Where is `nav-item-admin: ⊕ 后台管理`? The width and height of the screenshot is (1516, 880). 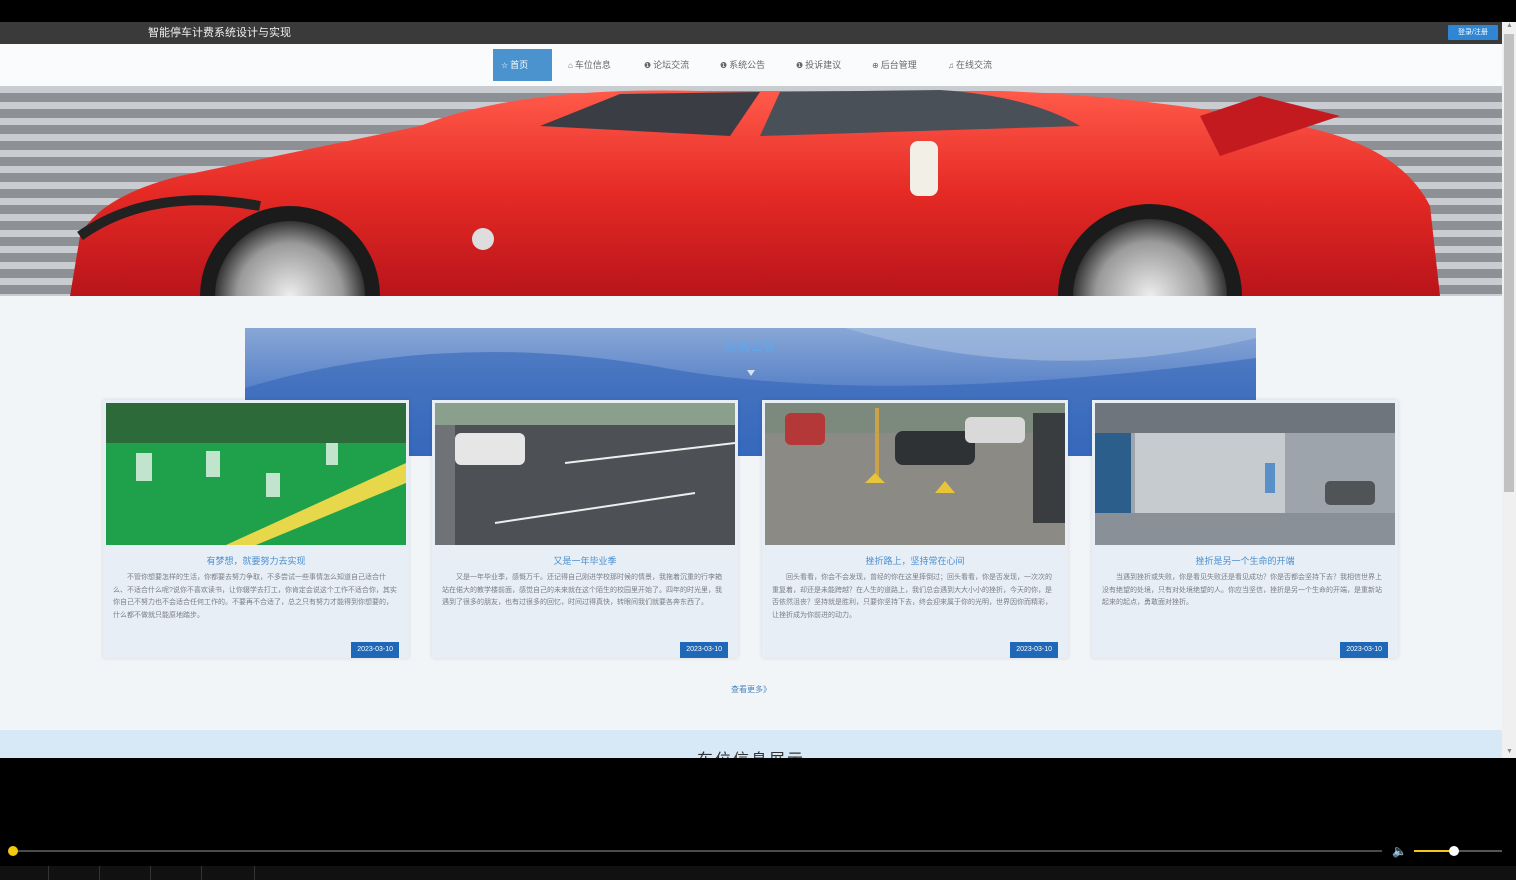 nav-item-admin: ⊕ 后台管理 is located at coordinates (894, 65).